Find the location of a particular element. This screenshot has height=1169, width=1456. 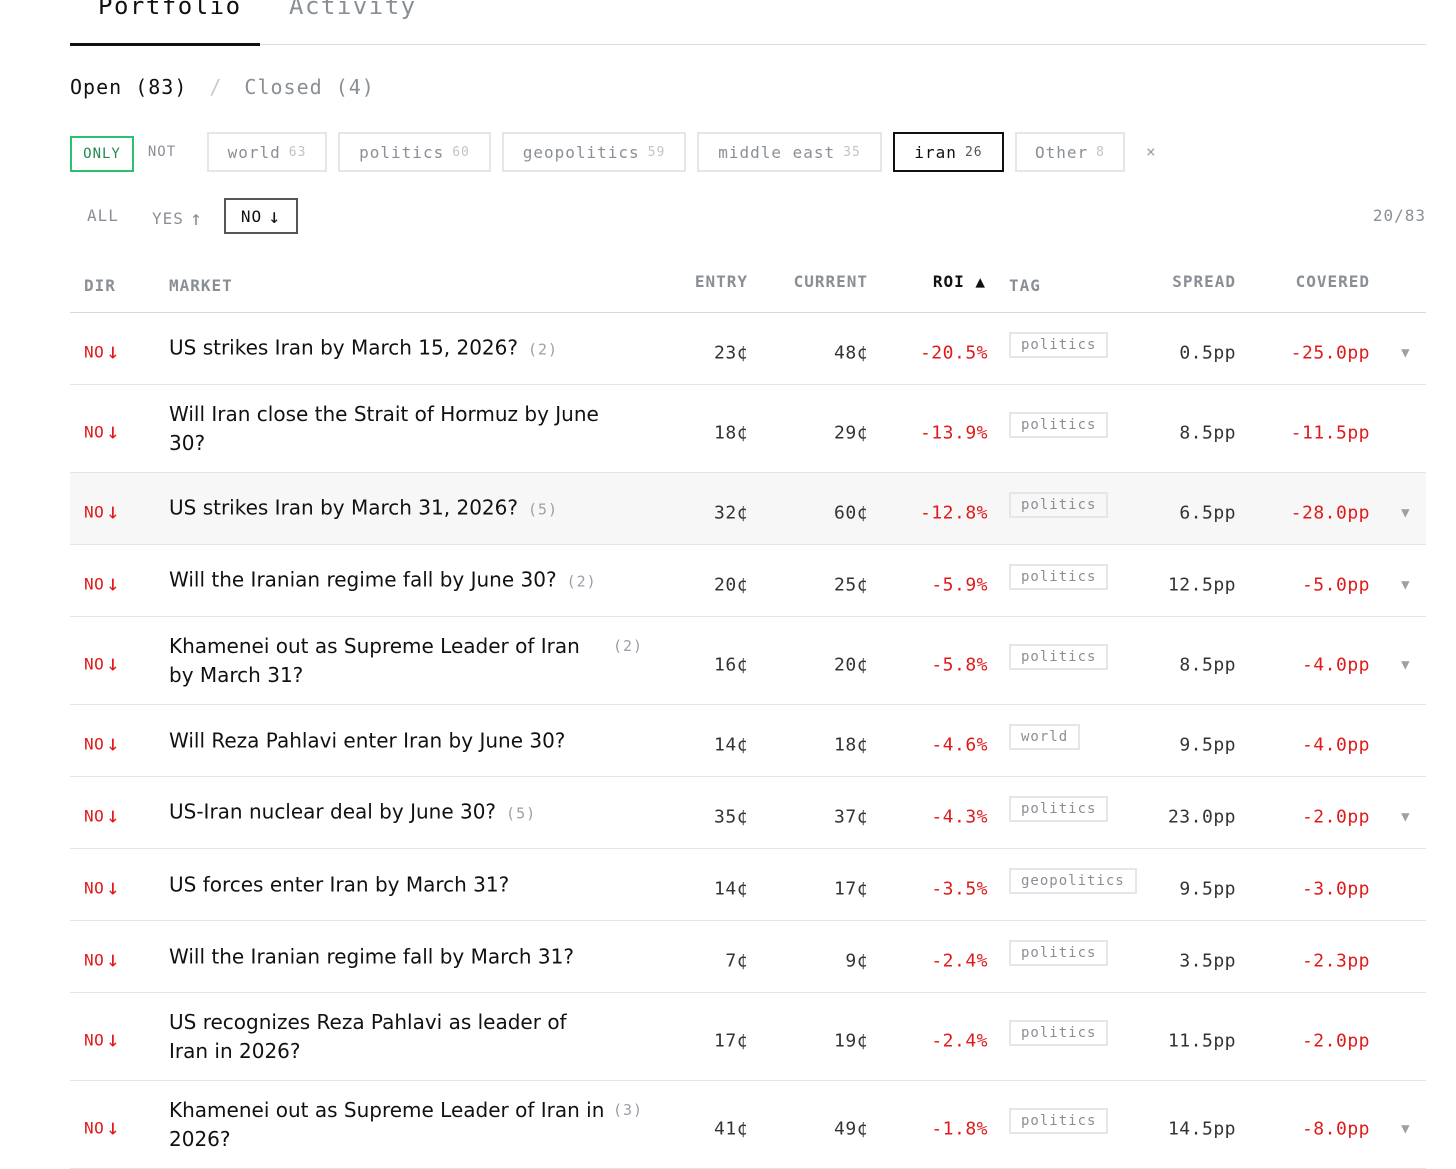

open-filter: Open (83) is located at coordinates (128, 87).